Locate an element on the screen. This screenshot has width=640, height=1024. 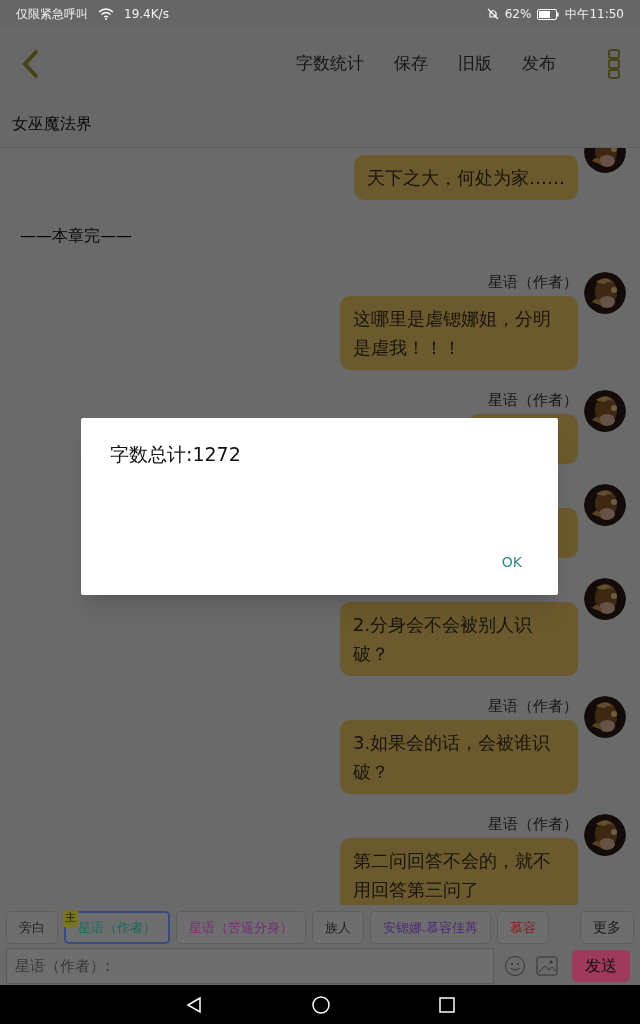
ok-button: OK is located at coordinates (511, 562).